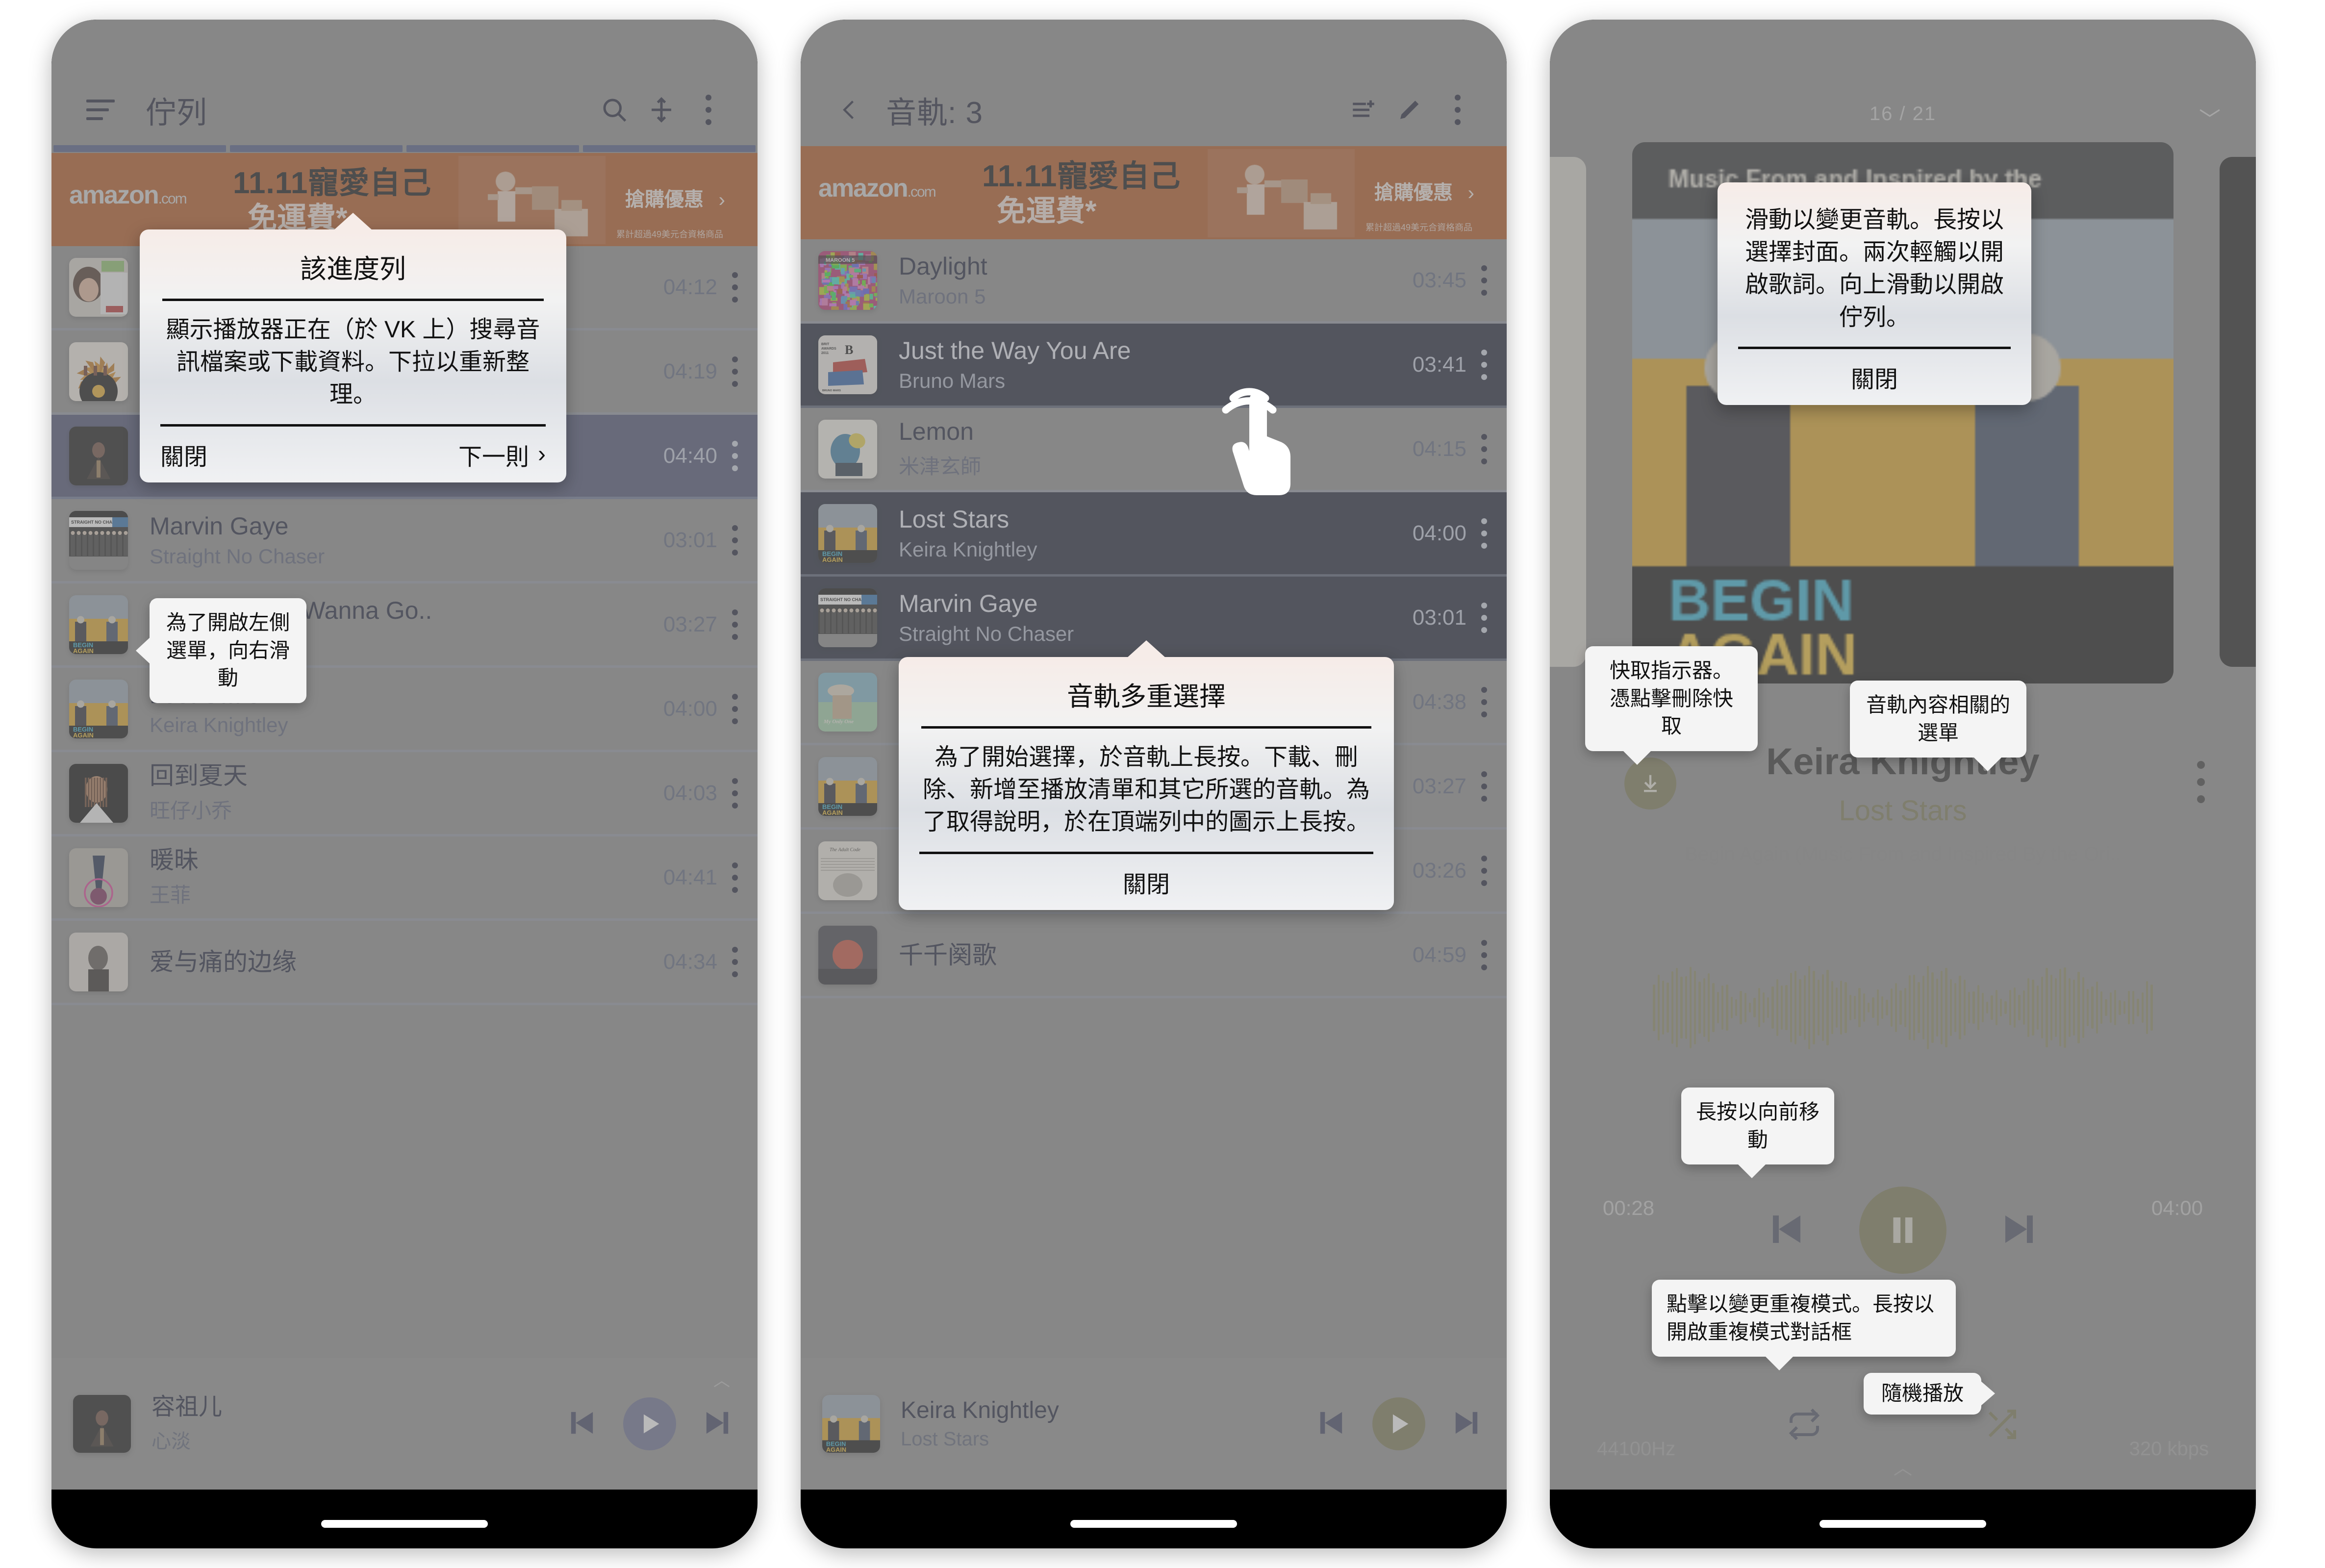  What do you see at coordinates (1154, 1424) in the screenshot?
I see `mini-player-tracks: Keira Knightley Lost Stars` at bounding box center [1154, 1424].